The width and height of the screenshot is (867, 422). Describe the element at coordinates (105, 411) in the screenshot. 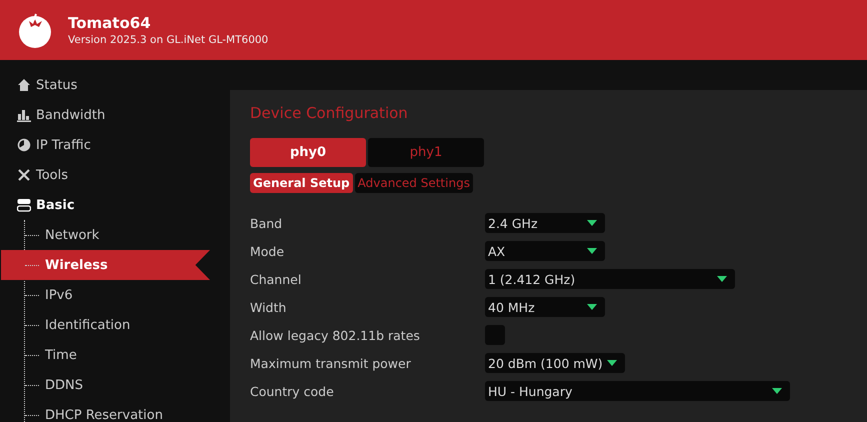

I see `sidebar-subitem: DHCP Reservation` at that location.